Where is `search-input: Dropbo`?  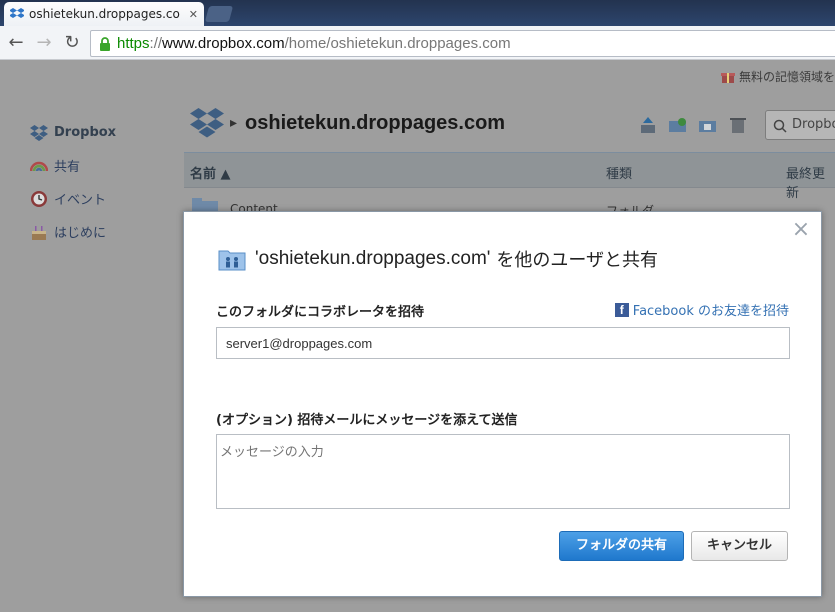 search-input: Dropbo is located at coordinates (800, 125).